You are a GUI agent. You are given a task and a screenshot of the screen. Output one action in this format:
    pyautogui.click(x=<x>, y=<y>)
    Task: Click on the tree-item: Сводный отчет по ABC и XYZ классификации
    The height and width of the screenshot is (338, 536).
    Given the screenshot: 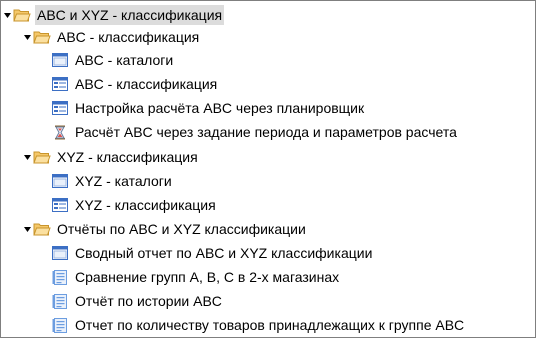 What is the action you would take?
    pyautogui.click(x=212, y=253)
    